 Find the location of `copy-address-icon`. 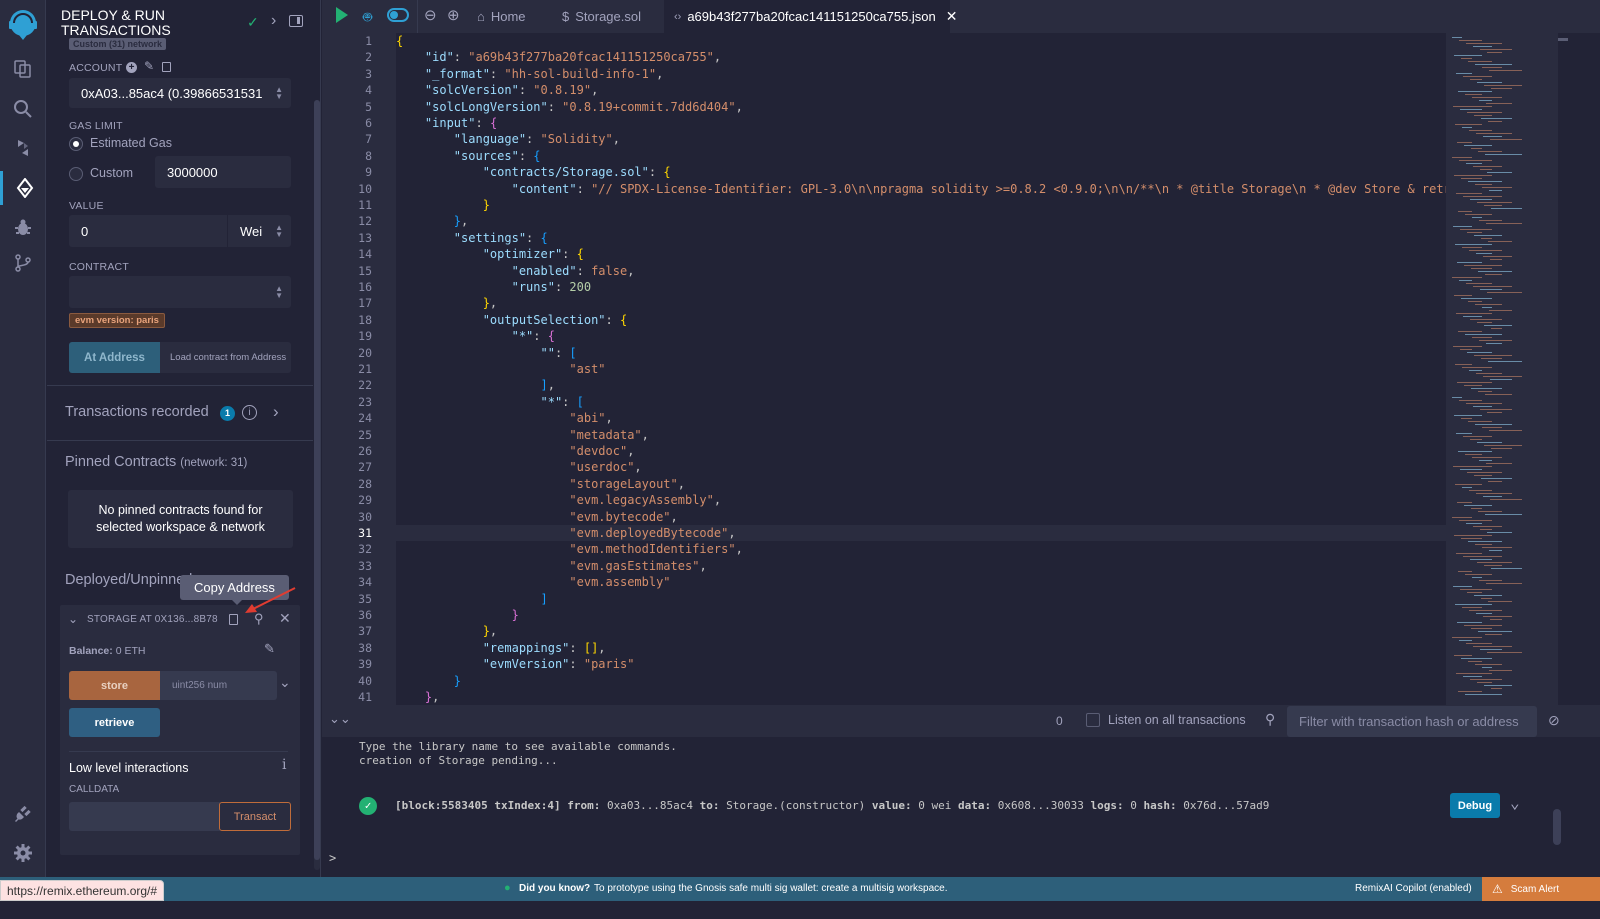

copy-address-icon is located at coordinates (233, 619).